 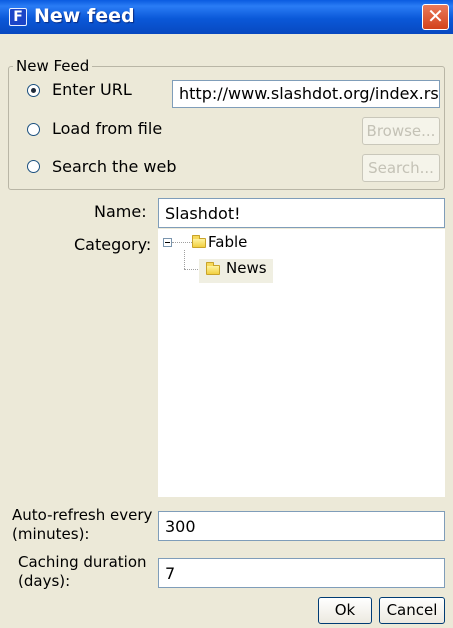 What do you see at coordinates (53, 66) in the screenshot?
I see `new-feed-group-title: New Feed` at bounding box center [53, 66].